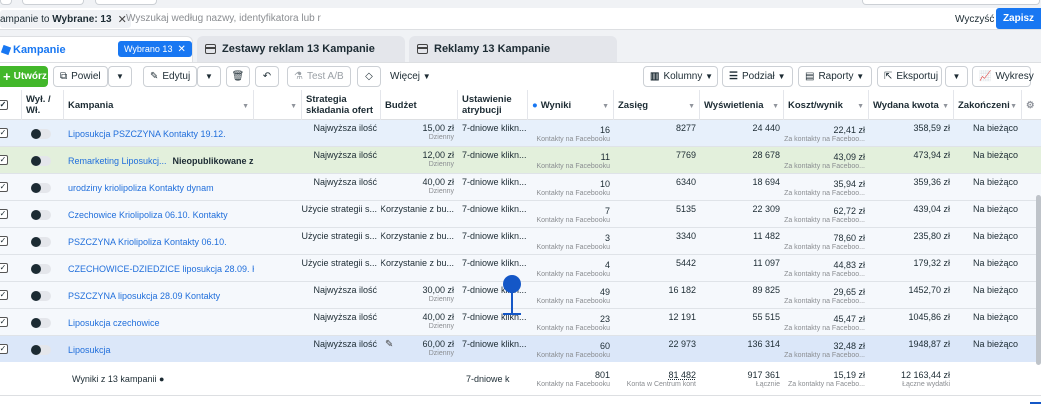  What do you see at coordinates (493, 105) in the screenshot?
I see `column-header-attribution: Ustawienie atrybucji` at bounding box center [493, 105].